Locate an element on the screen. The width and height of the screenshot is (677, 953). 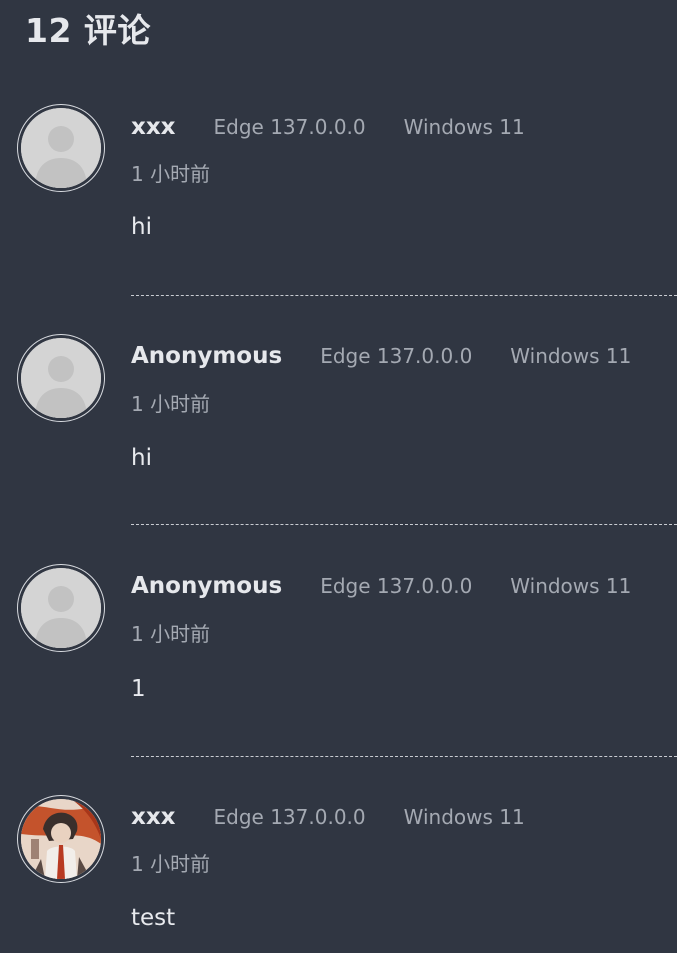
comment-text: test is located at coordinates (153, 918).